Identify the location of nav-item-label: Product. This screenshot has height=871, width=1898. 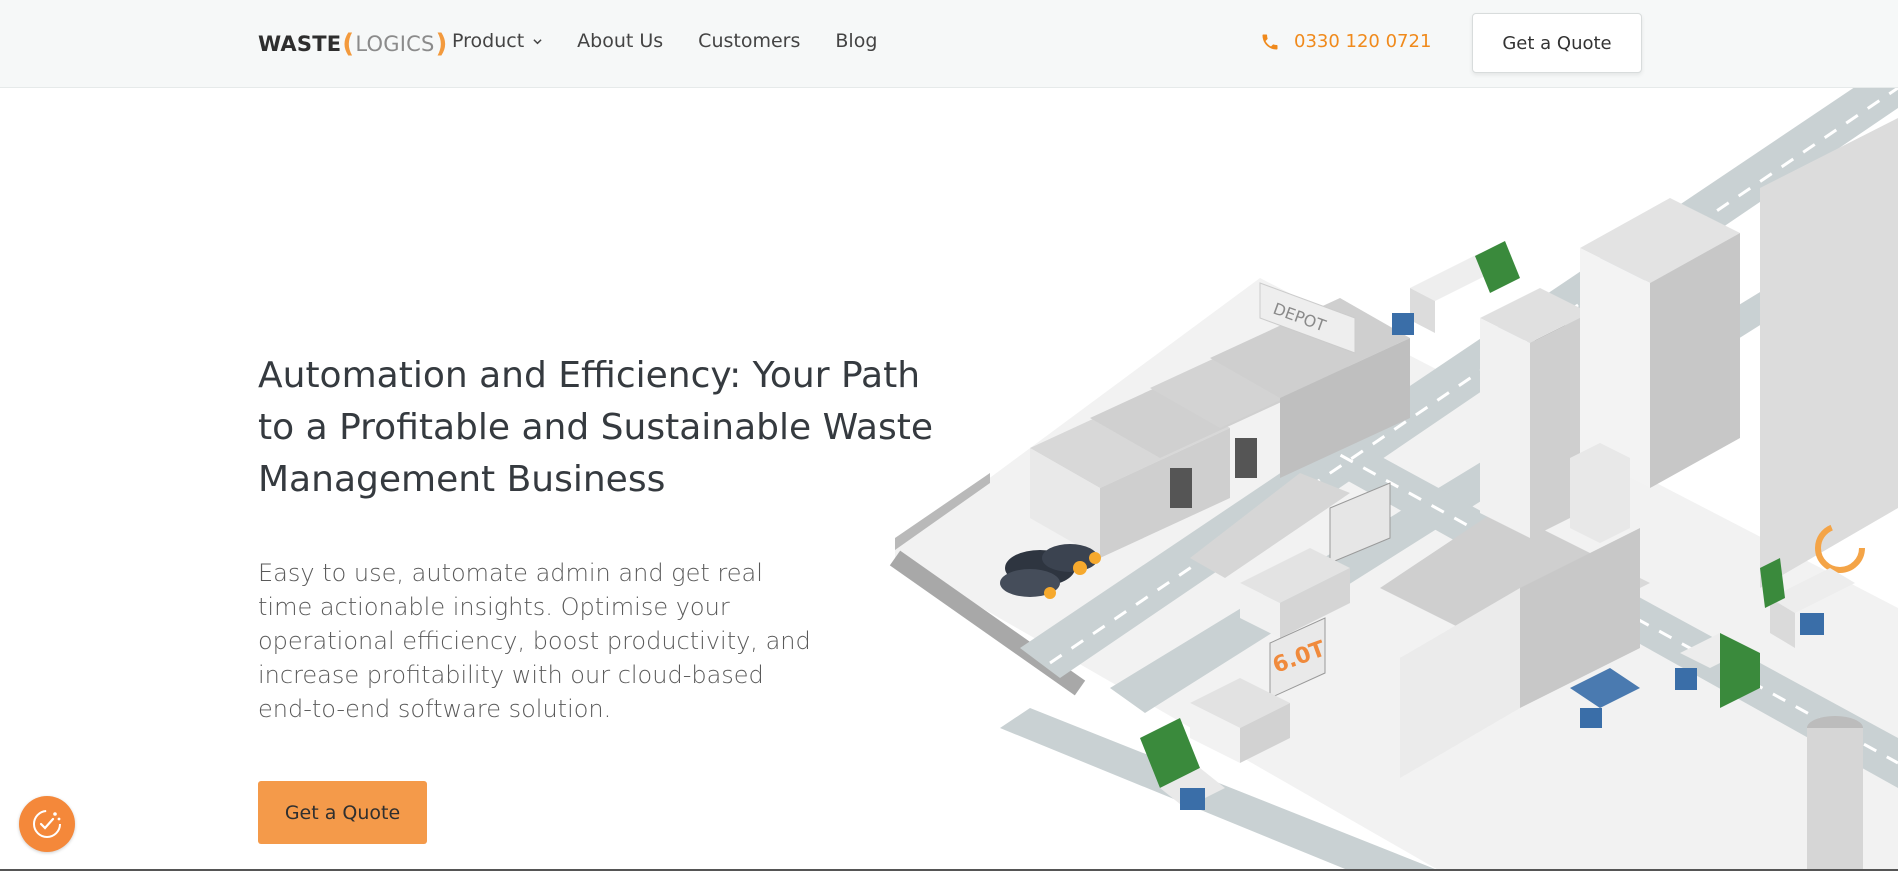
(488, 41).